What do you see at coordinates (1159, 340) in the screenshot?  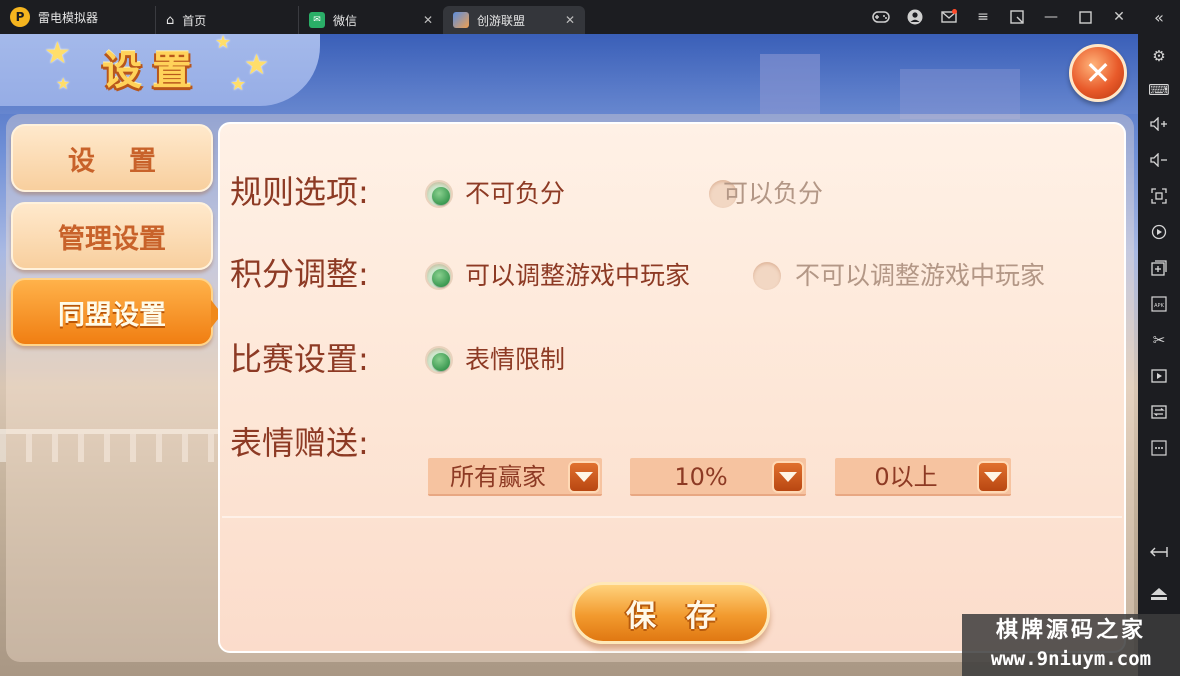 I see `scissors-icon: ✂` at bounding box center [1159, 340].